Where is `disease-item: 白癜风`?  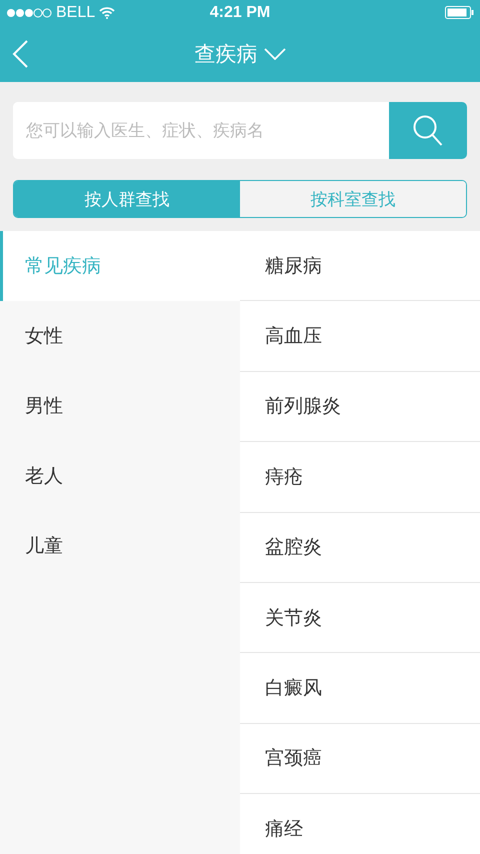
disease-item: 白癜风 is located at coordinates (360, 688).